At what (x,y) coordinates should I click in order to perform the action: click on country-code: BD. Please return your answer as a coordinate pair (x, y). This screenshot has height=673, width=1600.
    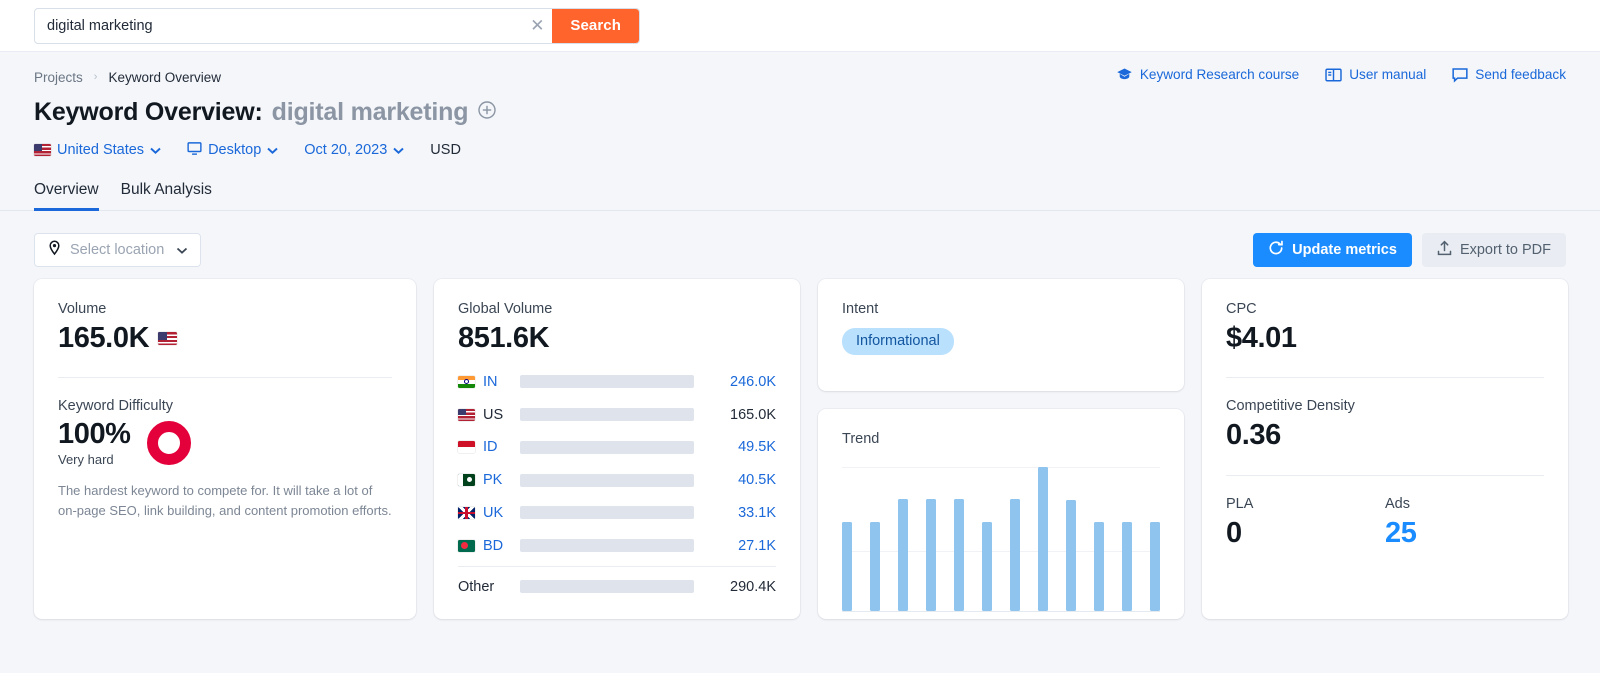
    Looking at the image, I should click on (493, 545).